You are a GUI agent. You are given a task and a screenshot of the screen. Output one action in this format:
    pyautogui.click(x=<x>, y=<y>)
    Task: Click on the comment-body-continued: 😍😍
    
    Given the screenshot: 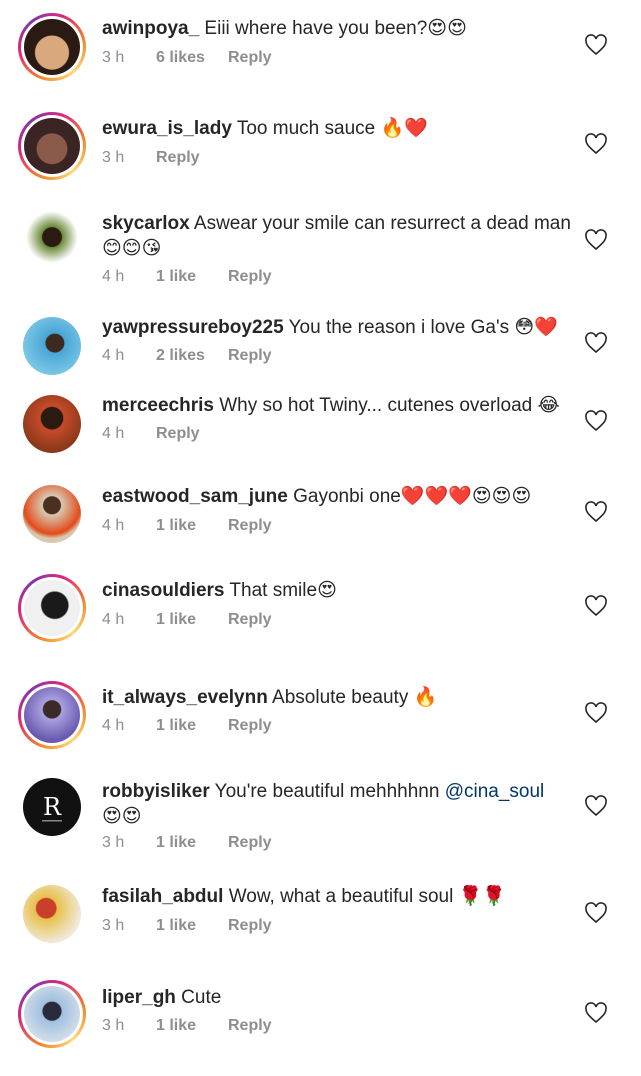 What is the action you would take?
    pyautogui.click(x=122, y=816)
    